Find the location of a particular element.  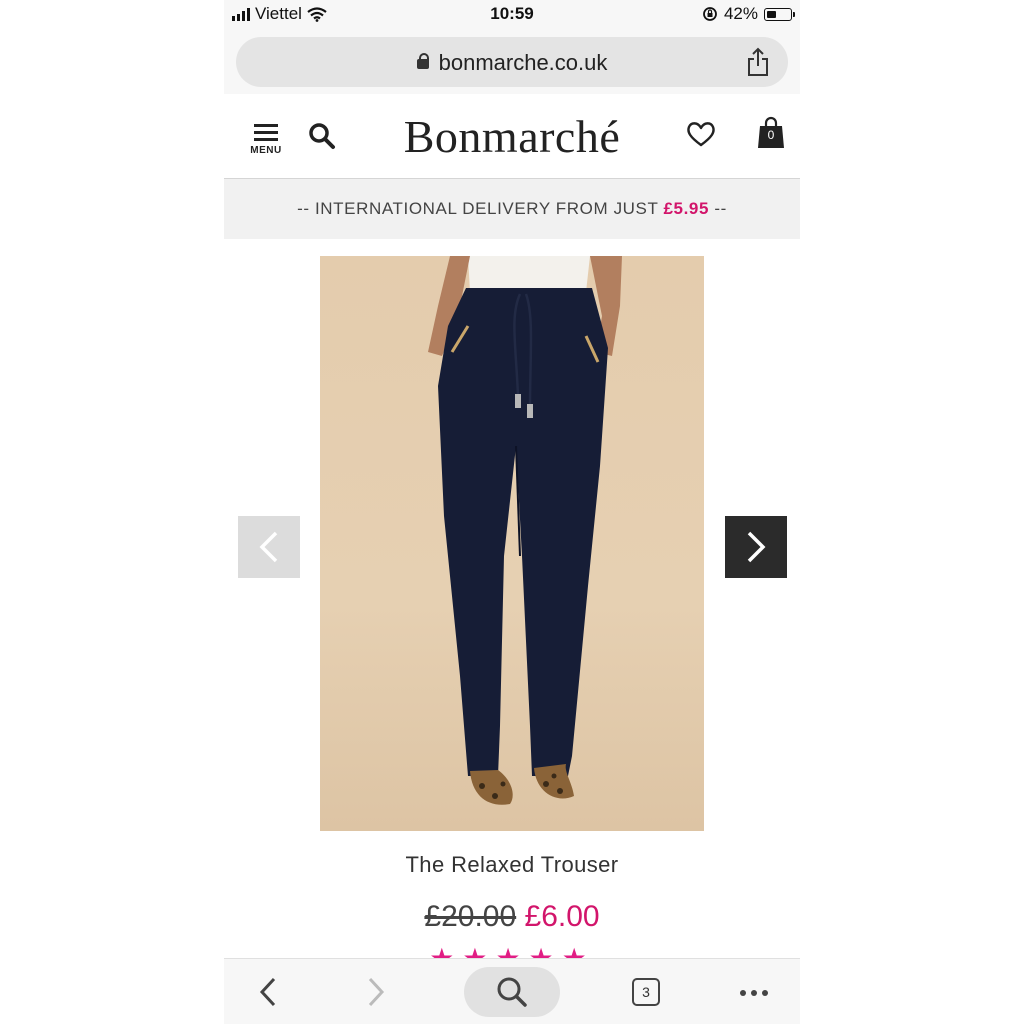

wishlist-heart-icon is located at coordinates (701, 134).